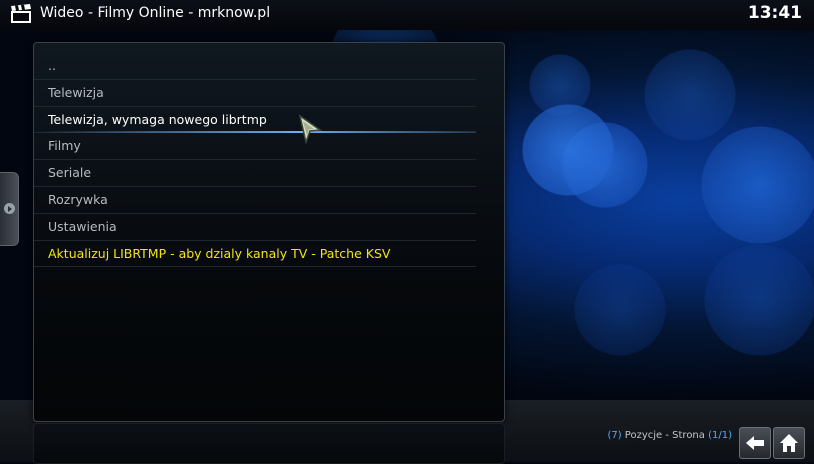  Describe the element at coordinates (255, 227) in the screenshot. I see `list-item: Ustawienia` at that location.